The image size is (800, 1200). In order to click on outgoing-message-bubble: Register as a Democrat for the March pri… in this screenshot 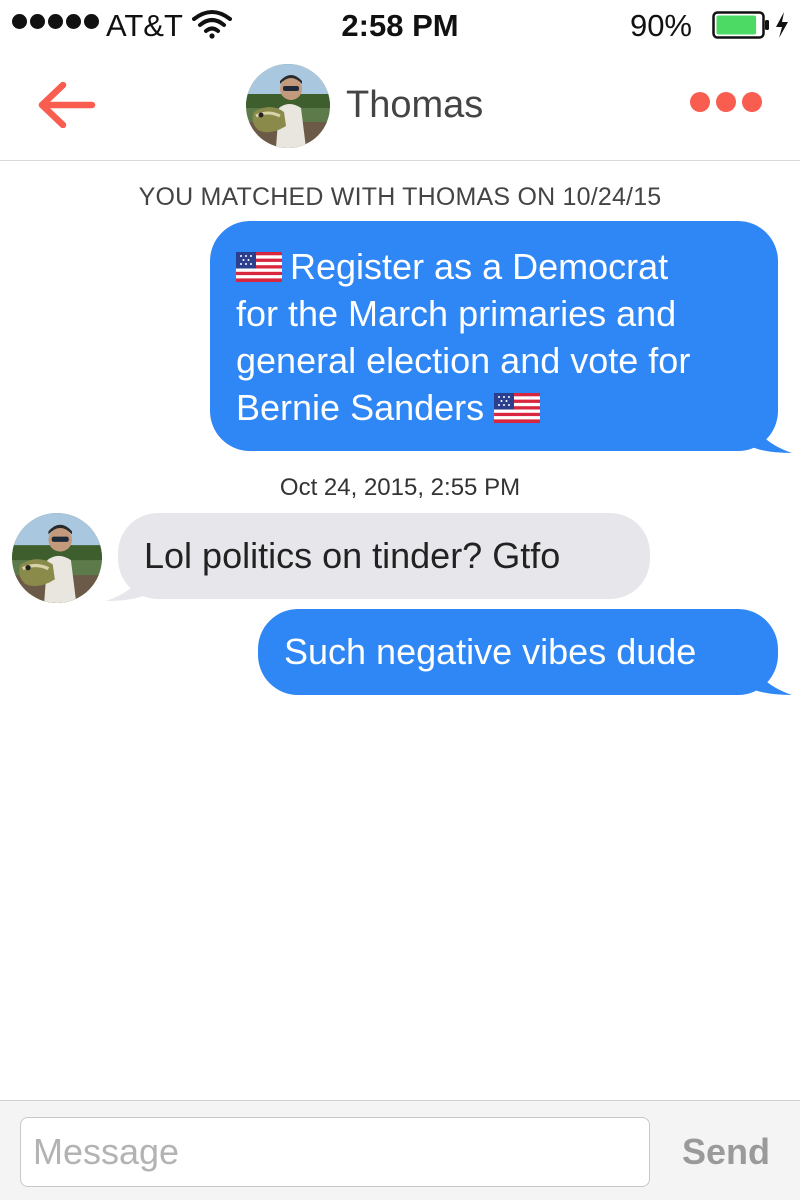, I will do `click(494, 336)`.